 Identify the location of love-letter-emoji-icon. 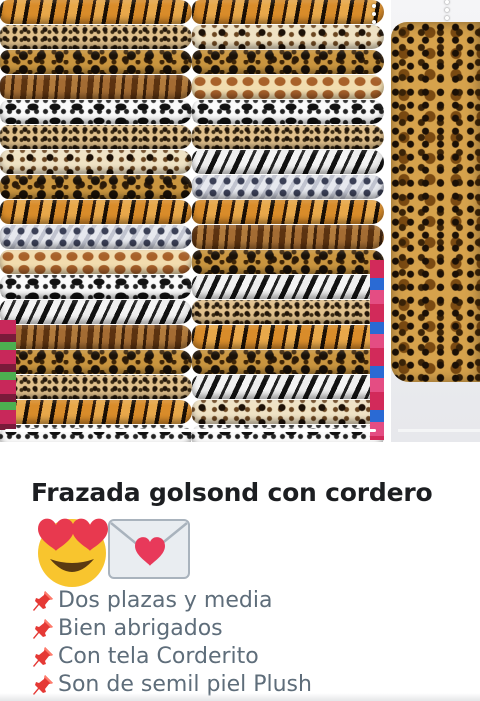
(149, 550).